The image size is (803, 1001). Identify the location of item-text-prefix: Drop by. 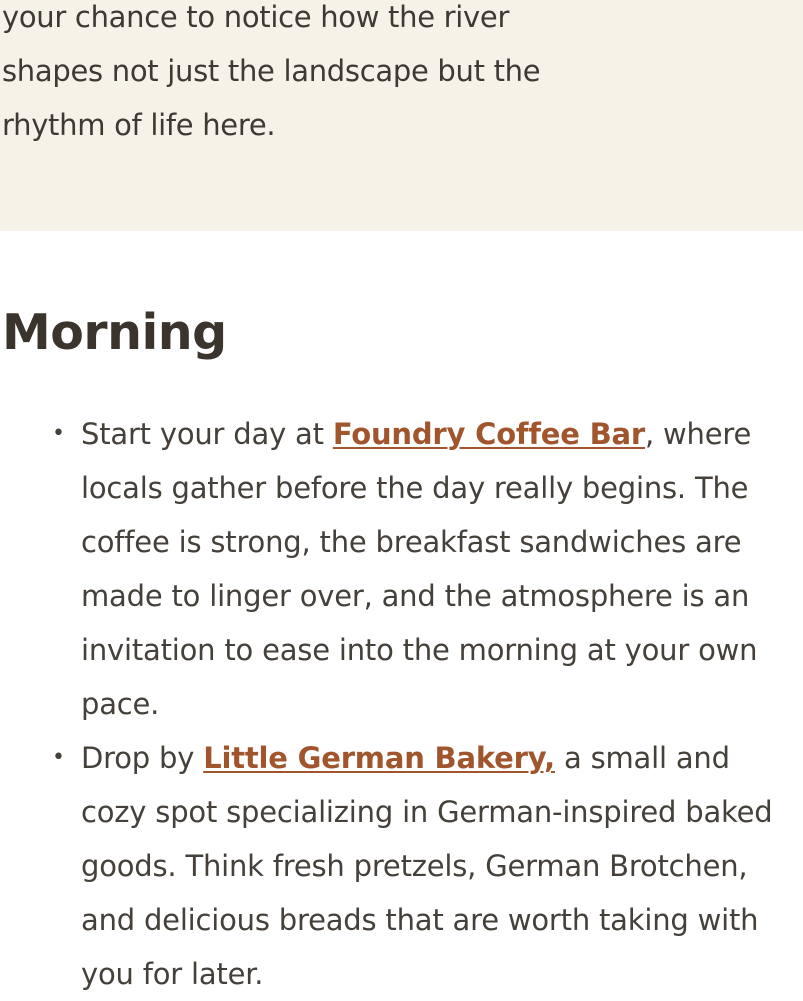
(142, 758).